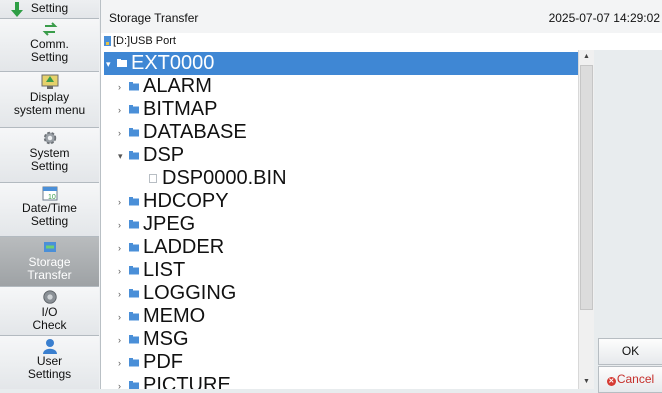 The image size is (662, 393). Describe the element at coordinates (144, 41) in the screenshot. I see `current-path: [D:]USB Port` at that location.